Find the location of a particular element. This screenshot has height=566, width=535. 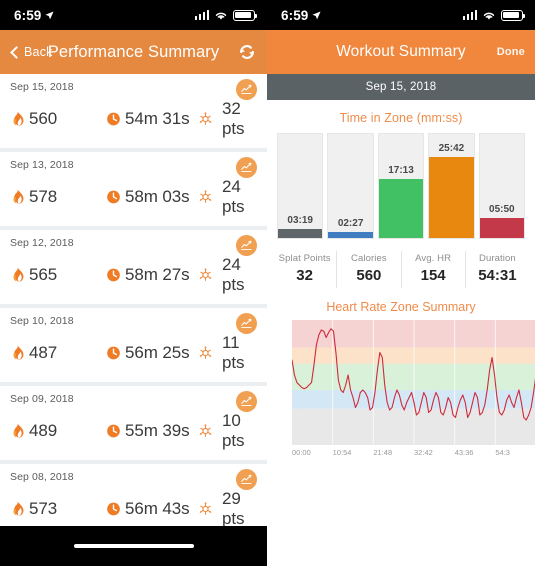

status-bar-left: 6:59 is located at coordinates (133, 15).